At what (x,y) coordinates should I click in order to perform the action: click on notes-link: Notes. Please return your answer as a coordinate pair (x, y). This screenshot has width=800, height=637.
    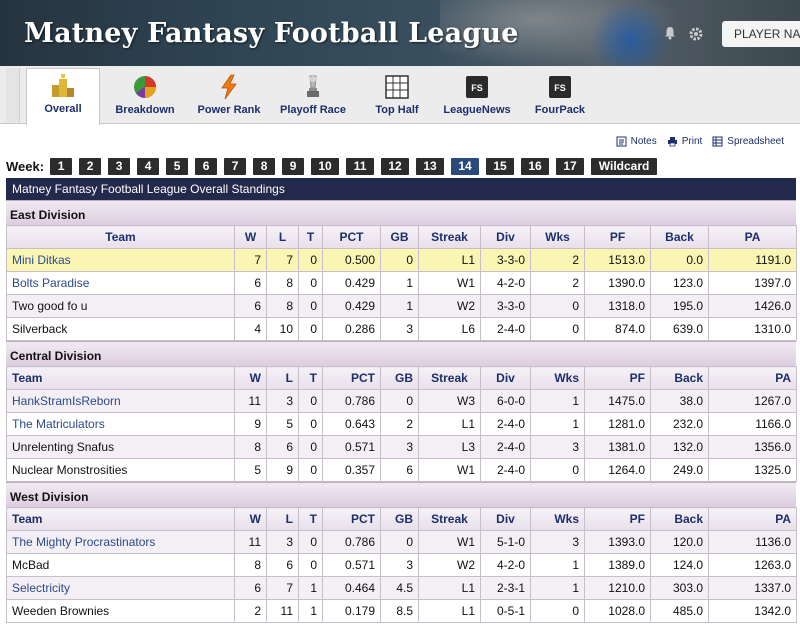
    Looking at the image, I should click on (636, 141).